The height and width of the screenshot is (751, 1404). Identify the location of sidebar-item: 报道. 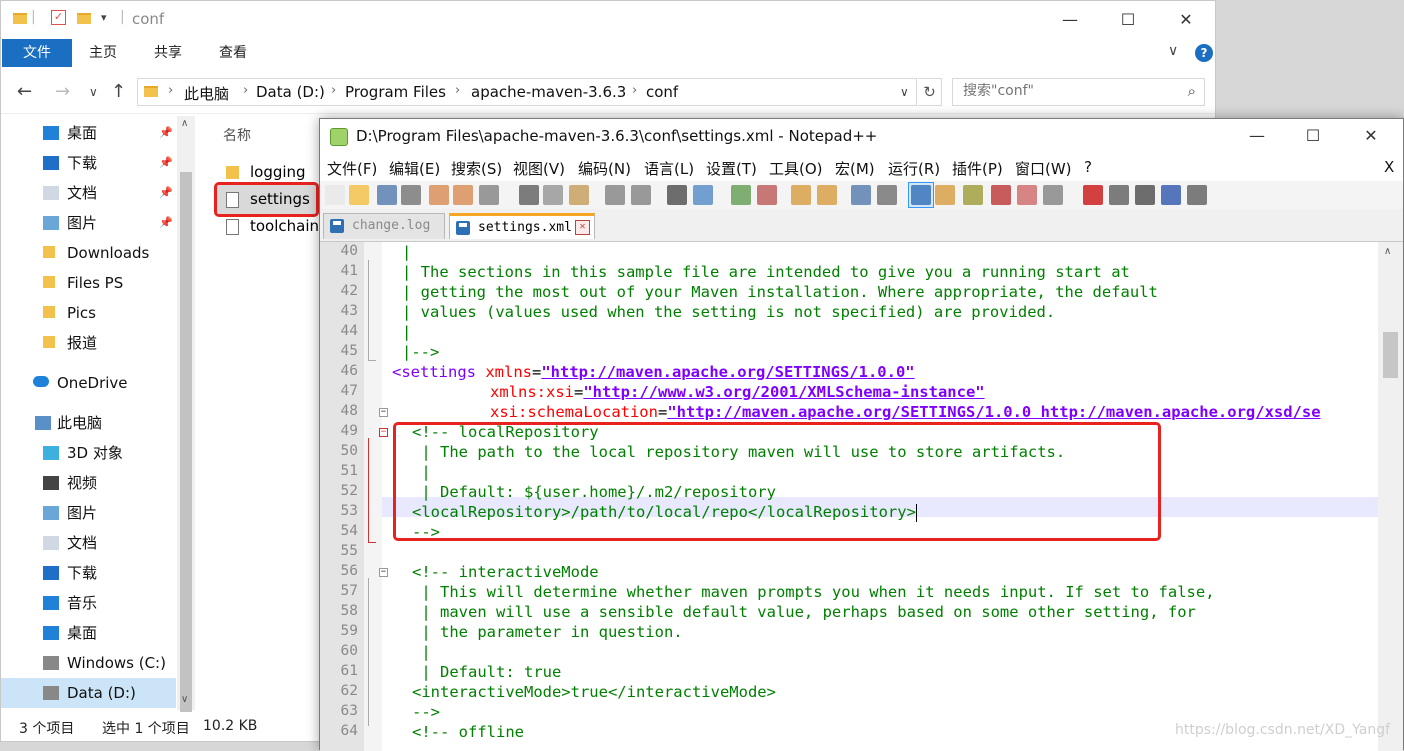
(88, 343).